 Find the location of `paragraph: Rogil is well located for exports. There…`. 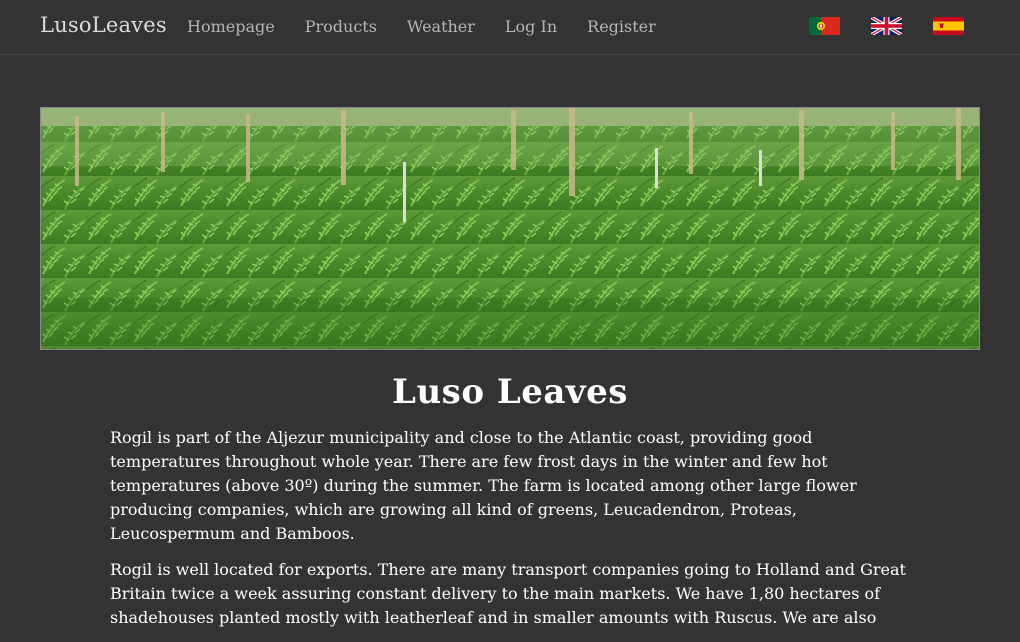

paragraph: Rogil is well located for exports. There… is located at coordinates (508, 593).